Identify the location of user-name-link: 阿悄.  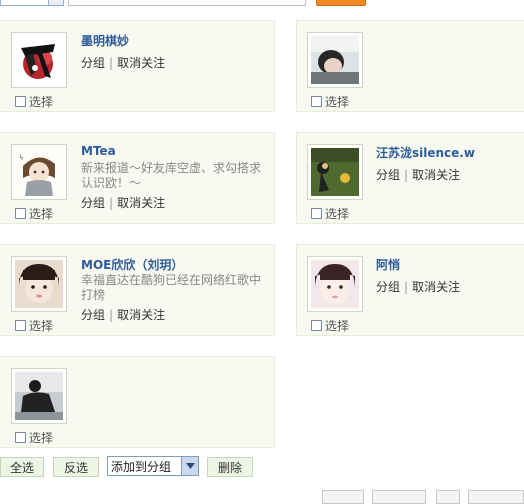
(388, 264).